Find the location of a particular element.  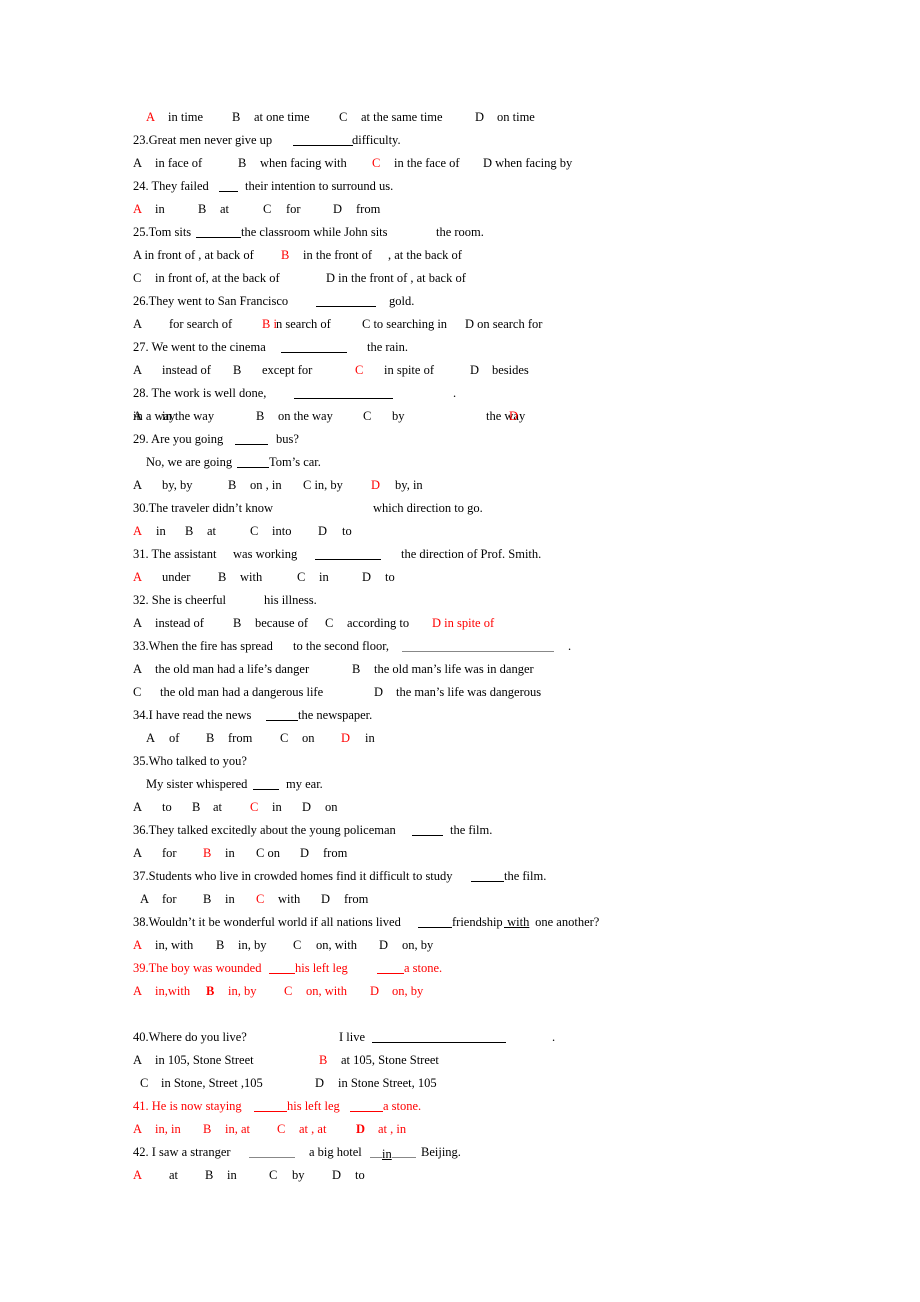

text-segment: n search of is located at coordinates (303, 324).